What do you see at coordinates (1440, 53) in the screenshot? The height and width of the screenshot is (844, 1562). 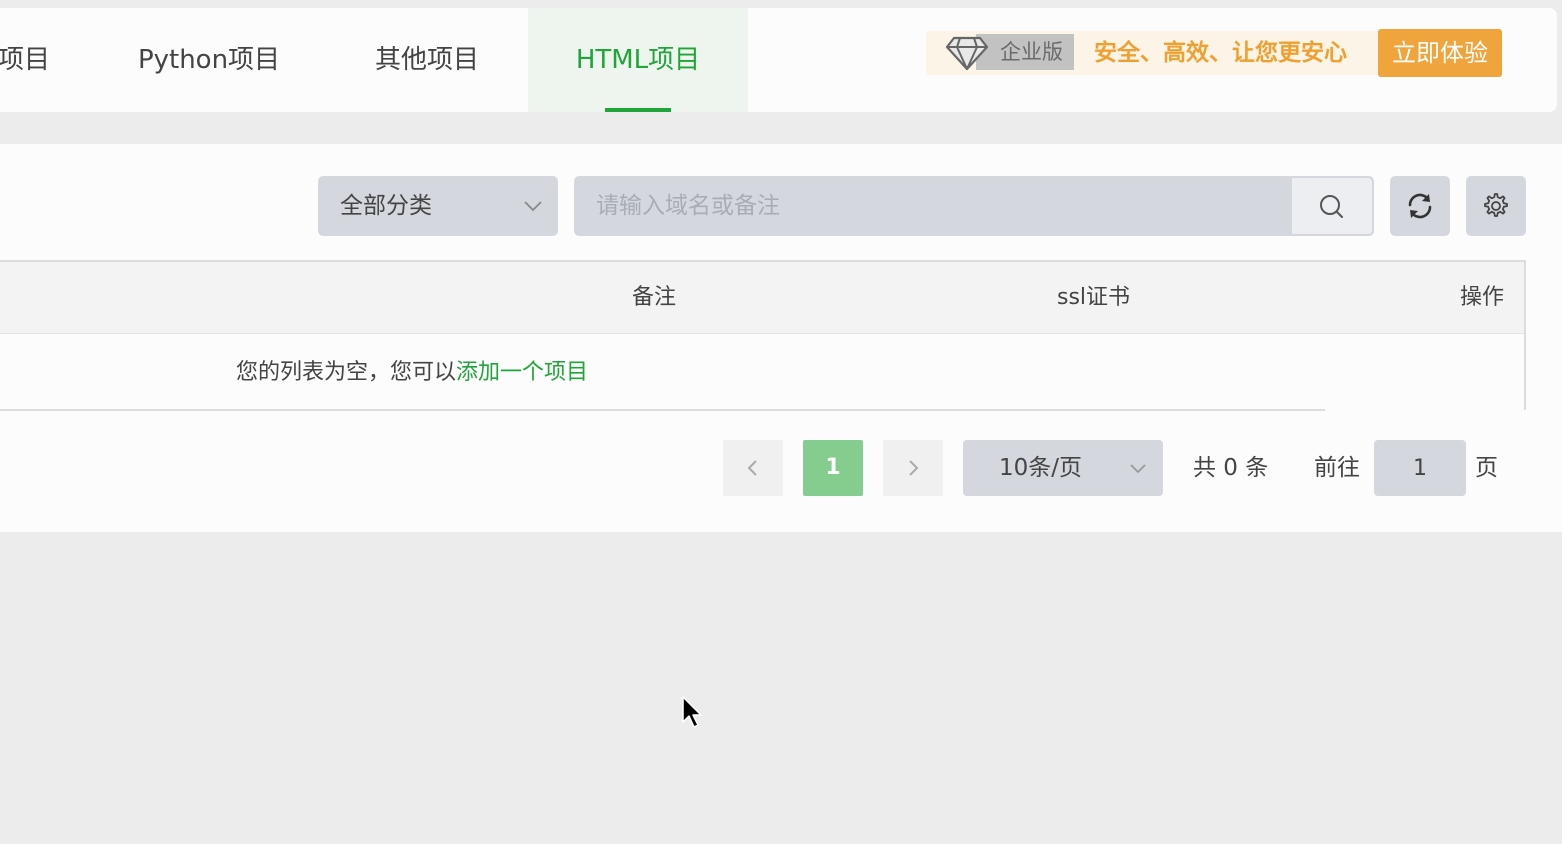 I see `try-now-button: 立即体验` at bounding box center [1440, 53].